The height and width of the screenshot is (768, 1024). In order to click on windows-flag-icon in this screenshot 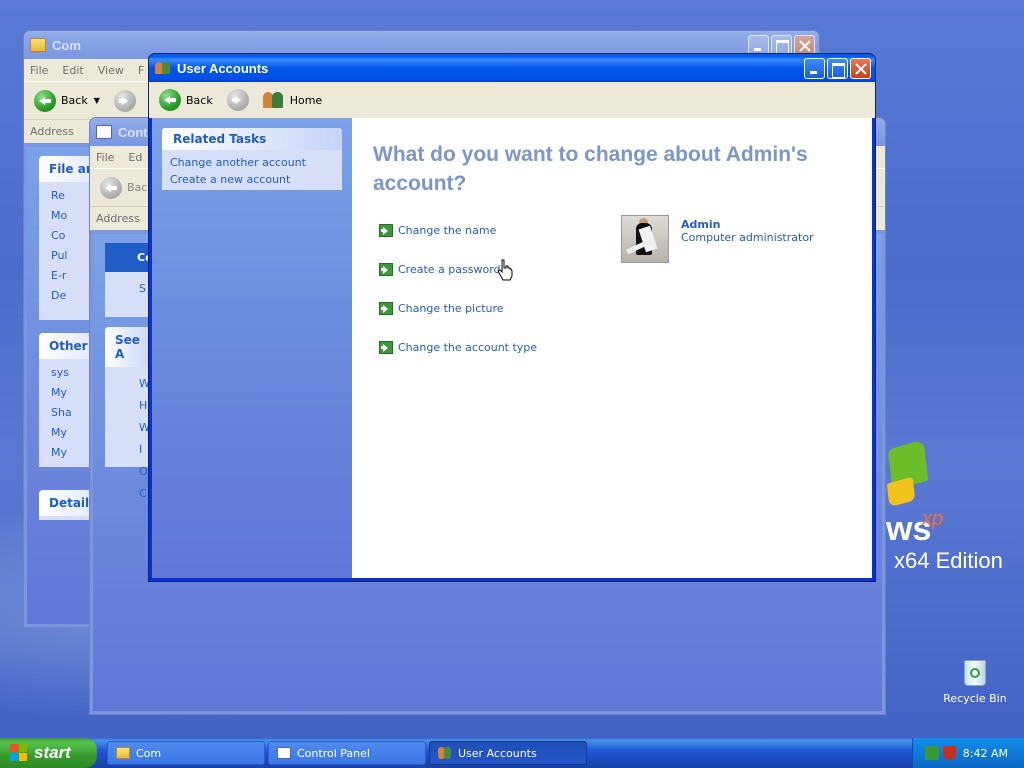, I will do `click(19, 753)`.